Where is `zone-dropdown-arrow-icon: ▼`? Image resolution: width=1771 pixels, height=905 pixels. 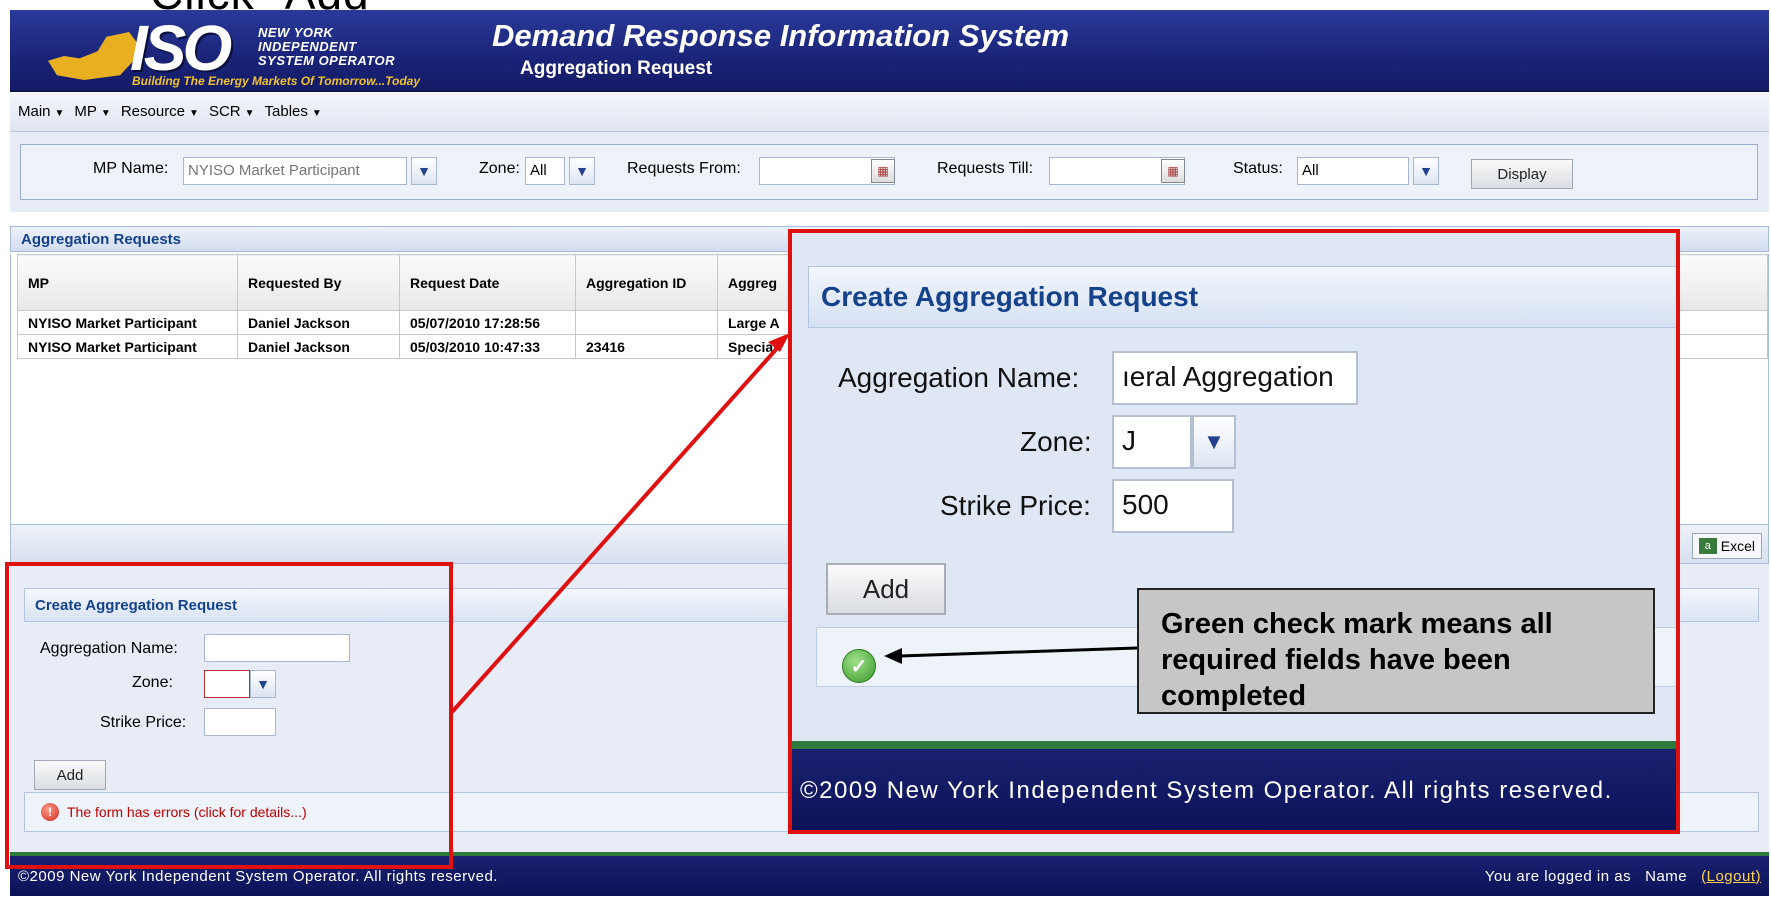 zone-dropdown-arrow-icon: ▼ is located at coordinates (582, 171).